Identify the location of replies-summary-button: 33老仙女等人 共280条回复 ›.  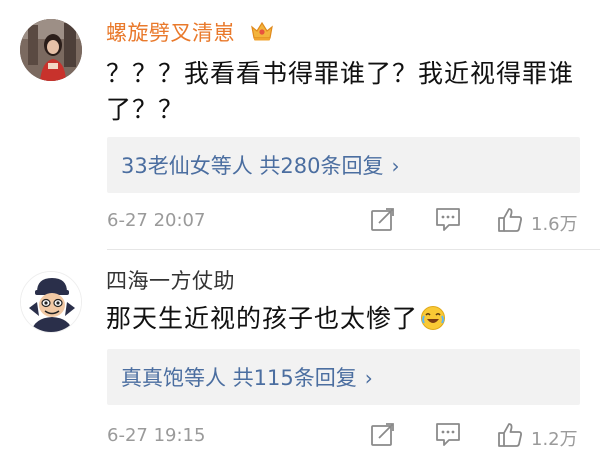
(343, 165).